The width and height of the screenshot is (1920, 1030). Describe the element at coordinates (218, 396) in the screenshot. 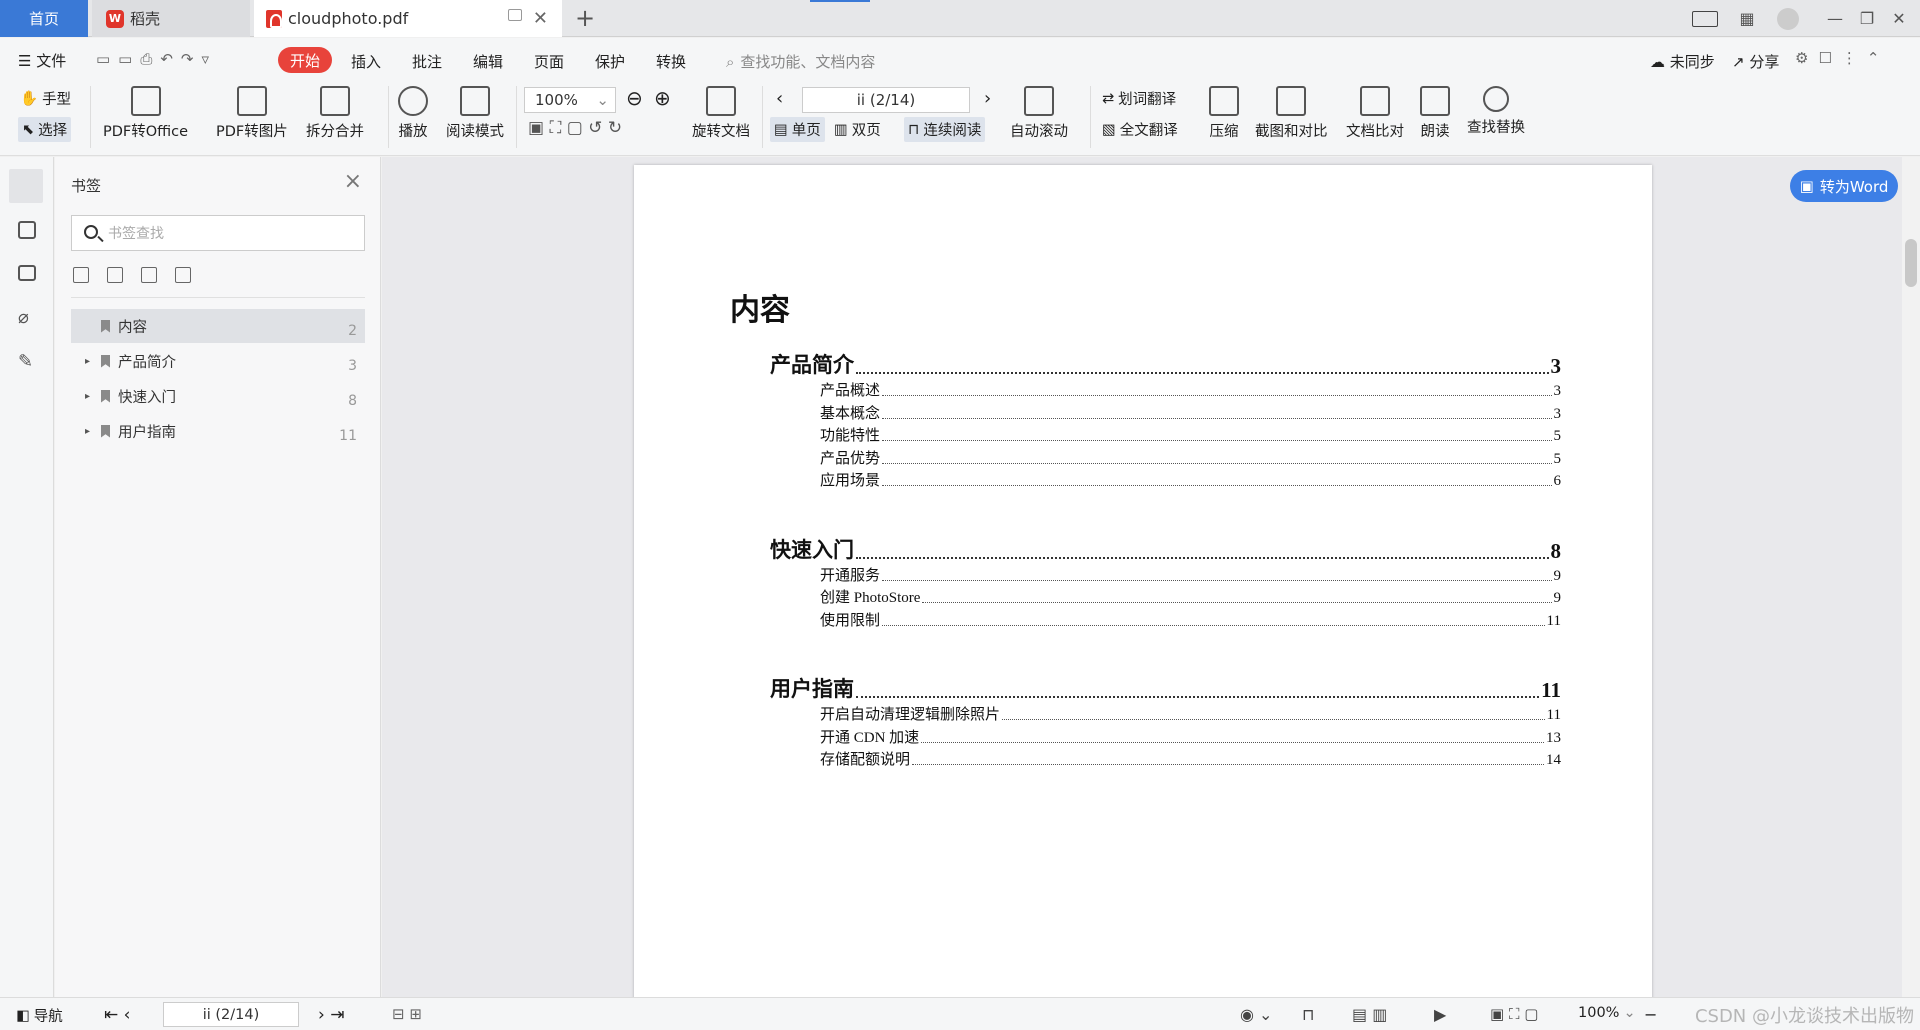

I see `bookmark-item: ▸ 快速入门 8` at that location.